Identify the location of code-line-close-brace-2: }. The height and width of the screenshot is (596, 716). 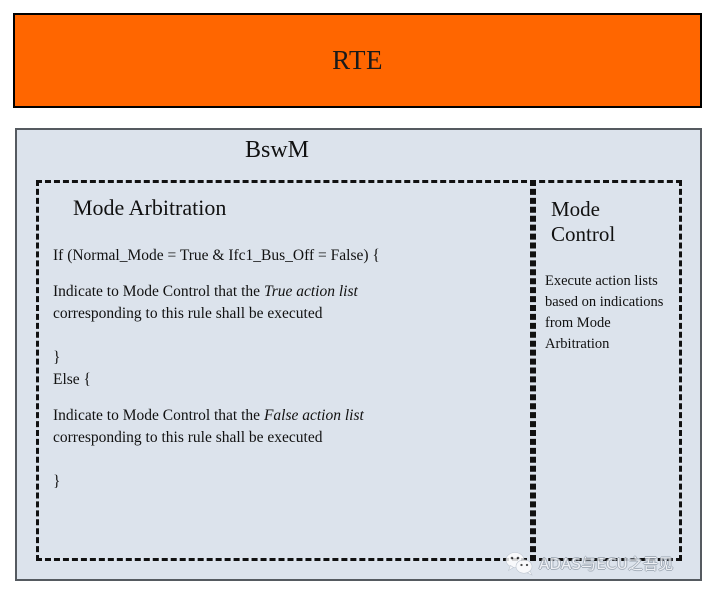
(57, 481).